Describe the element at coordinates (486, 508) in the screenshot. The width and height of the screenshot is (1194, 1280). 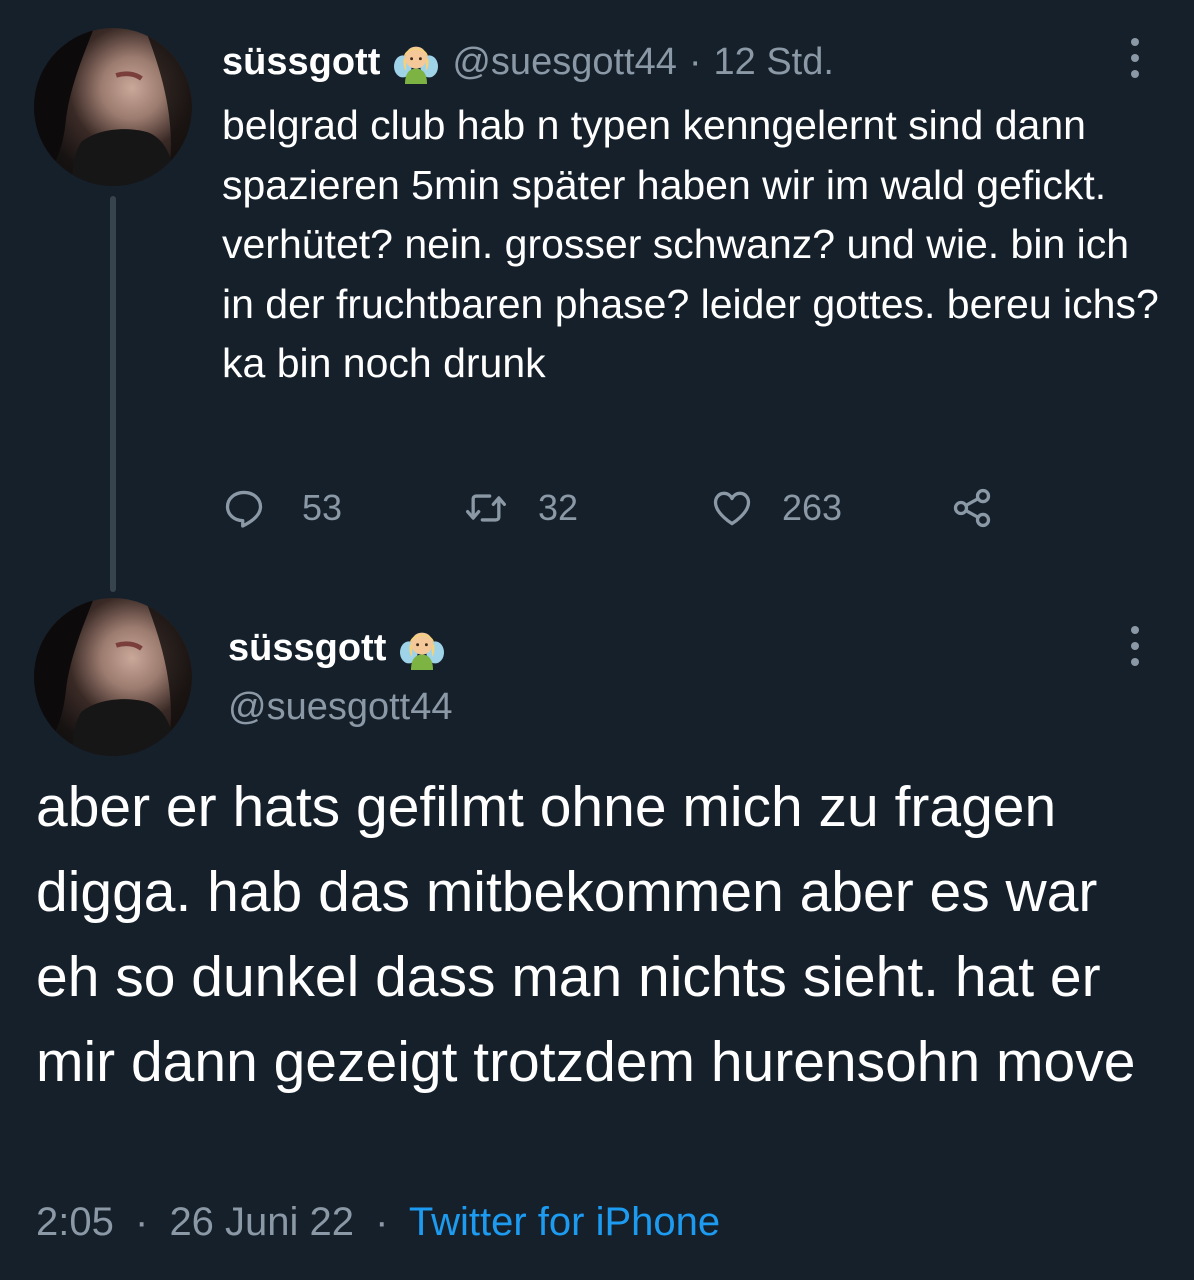
I see `retweet-icon` at that location.